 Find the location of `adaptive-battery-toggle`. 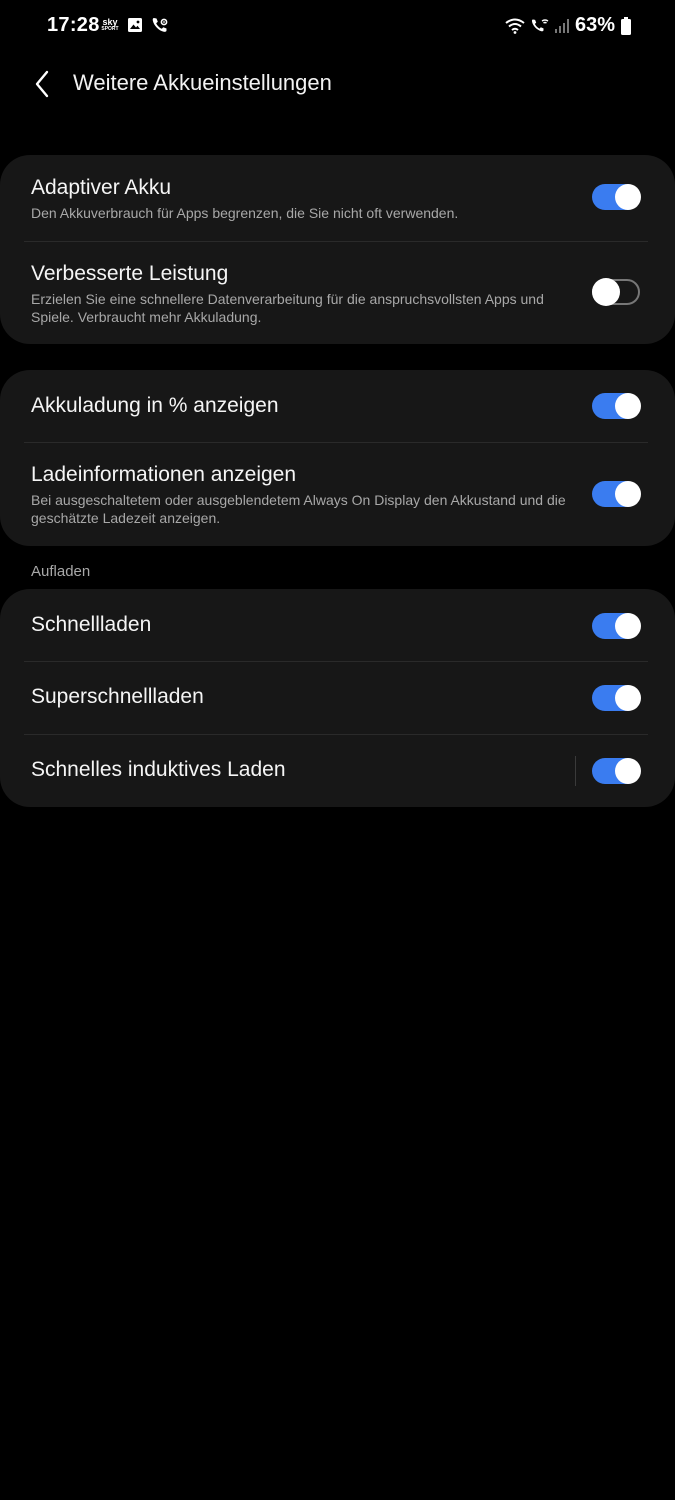

adaptive-battery-toggle is located at coordinates (616, 197).